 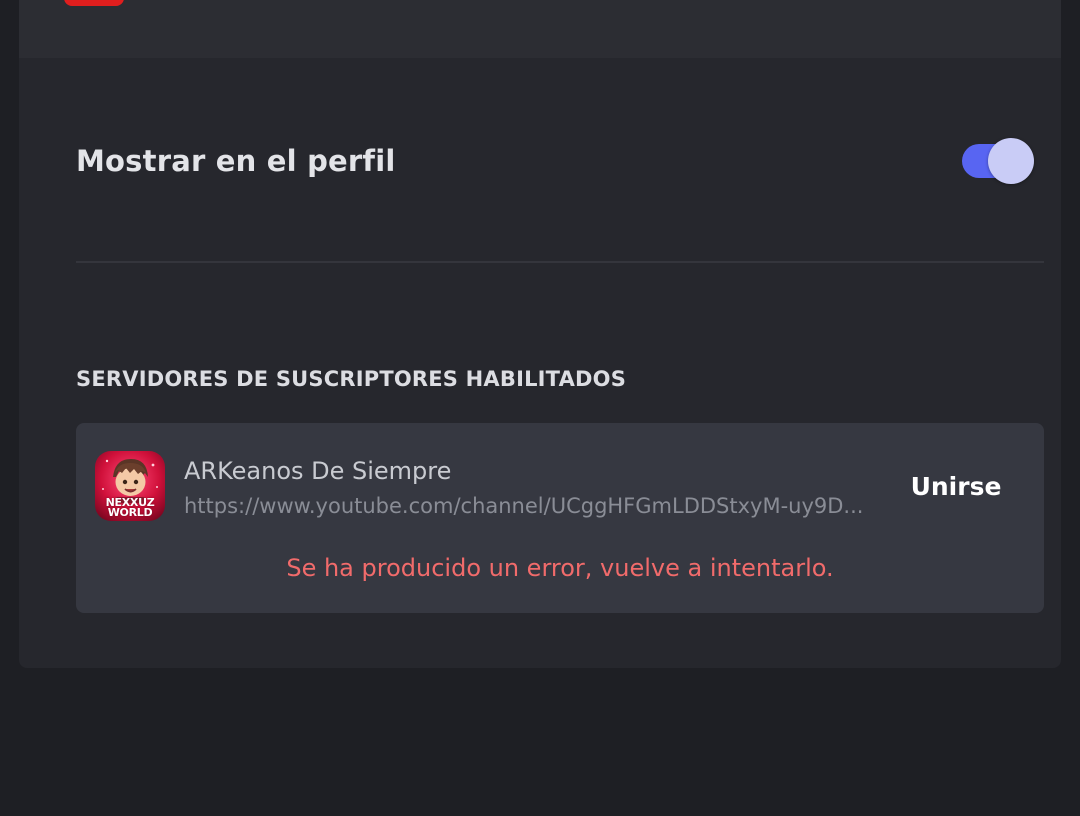 What do you see at coordinates (351, 379) in the screenshot?
I see `section-title: SERVIDORES DE SUSCRIPTORES HABILITADOS` at bounding box center [351, 379].